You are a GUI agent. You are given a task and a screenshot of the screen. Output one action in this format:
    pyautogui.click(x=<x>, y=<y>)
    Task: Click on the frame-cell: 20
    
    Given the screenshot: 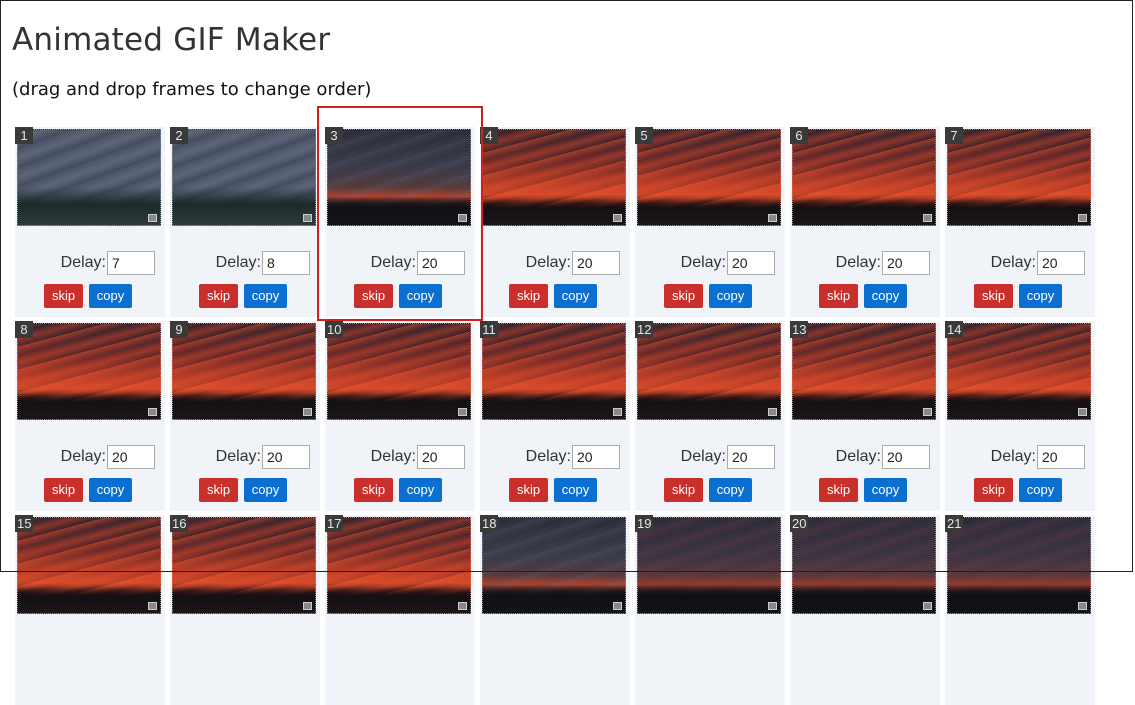 What is the action you would take?
    pyautogui.click(x=865, y=610)
    